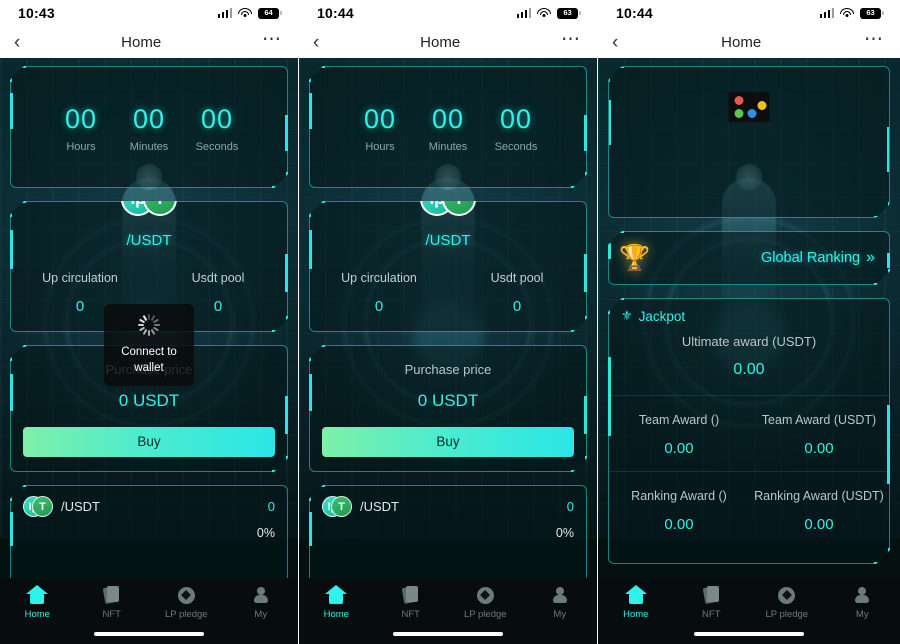 The image size is (900, 644). I want to click on trophy-icon: 🏆, so click(635, 257).